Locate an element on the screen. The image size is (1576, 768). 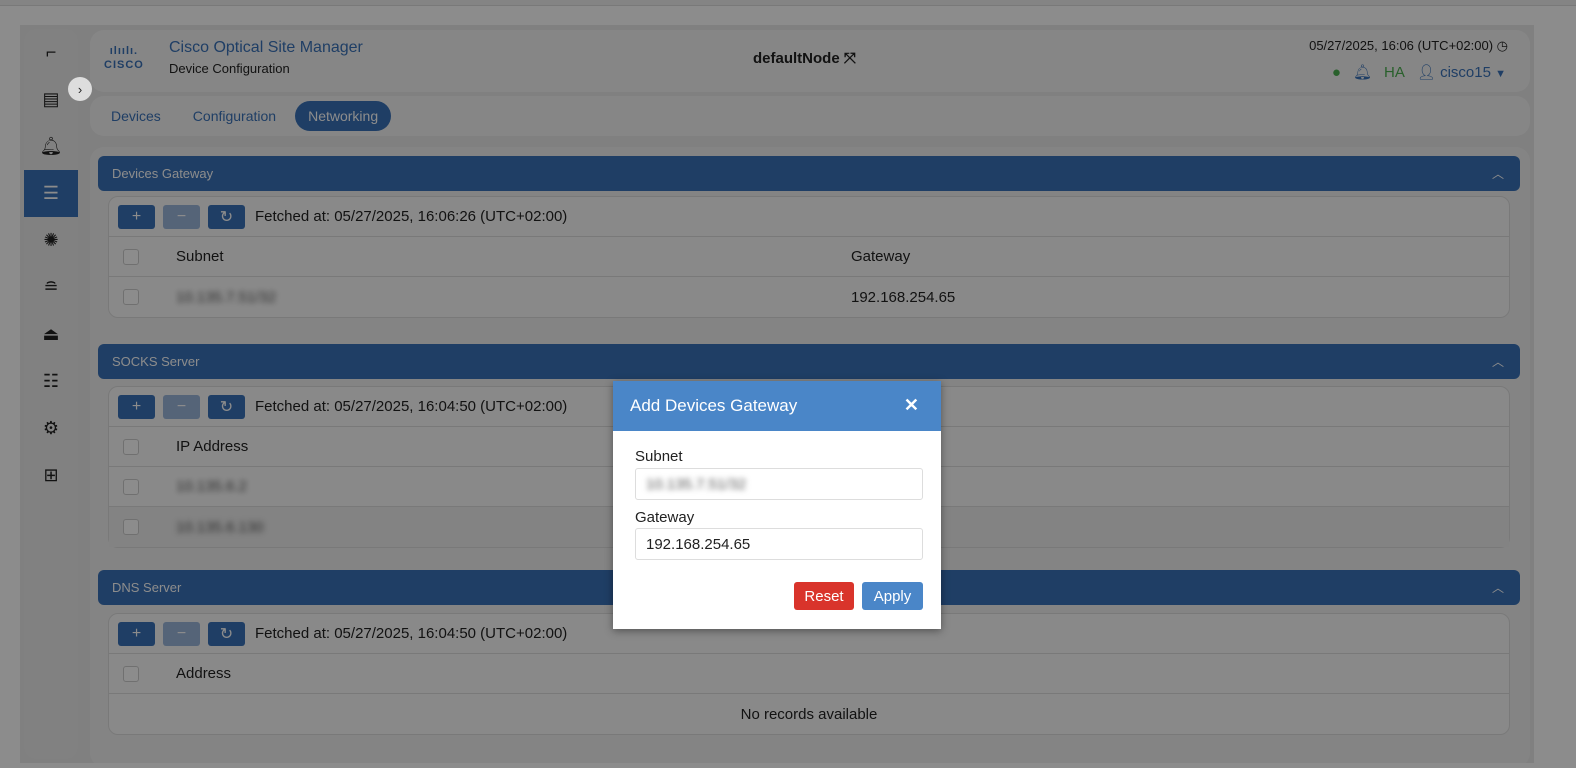
subnet-label: Subnet is located at coordinates (659, 456).